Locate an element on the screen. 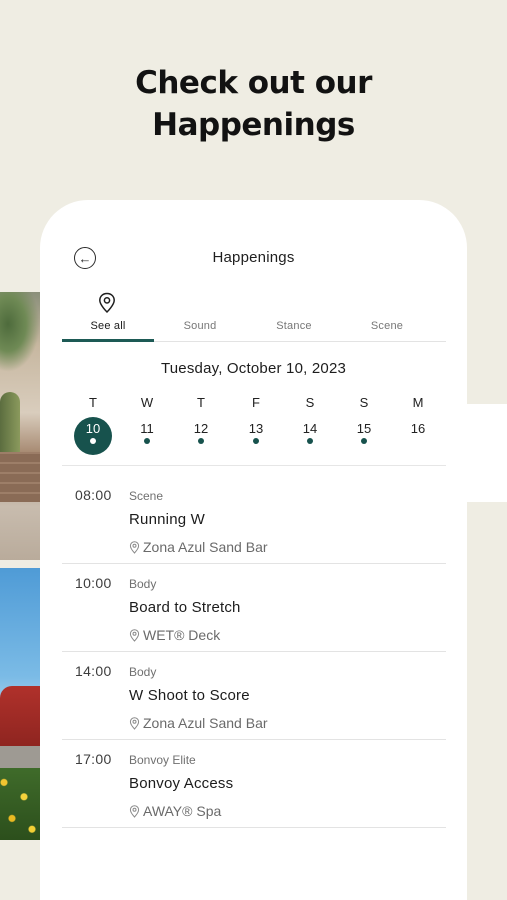 This screenshot has width=507, height=900. day-14: S 14 is located at coordinates (310, 428).